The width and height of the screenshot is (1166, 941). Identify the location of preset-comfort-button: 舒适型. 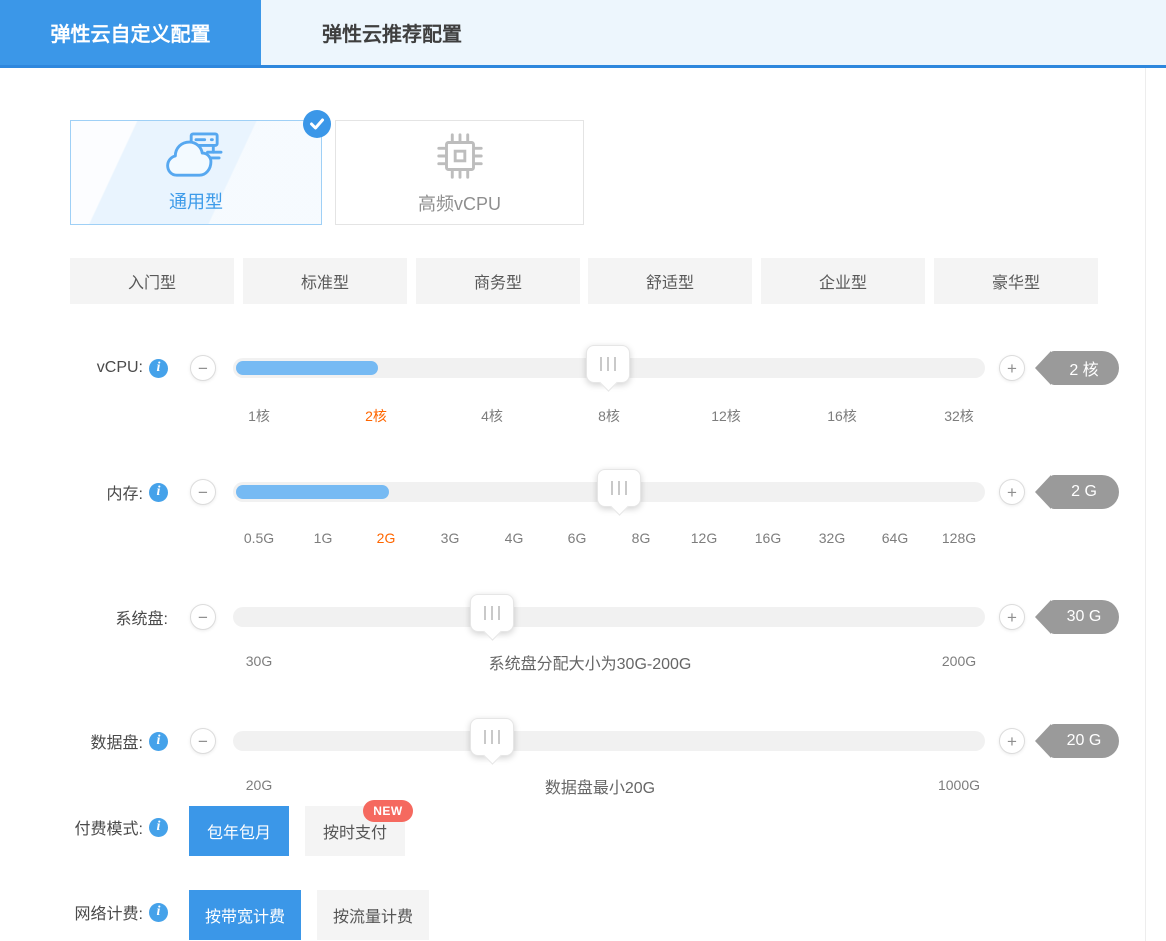
(670, 281).